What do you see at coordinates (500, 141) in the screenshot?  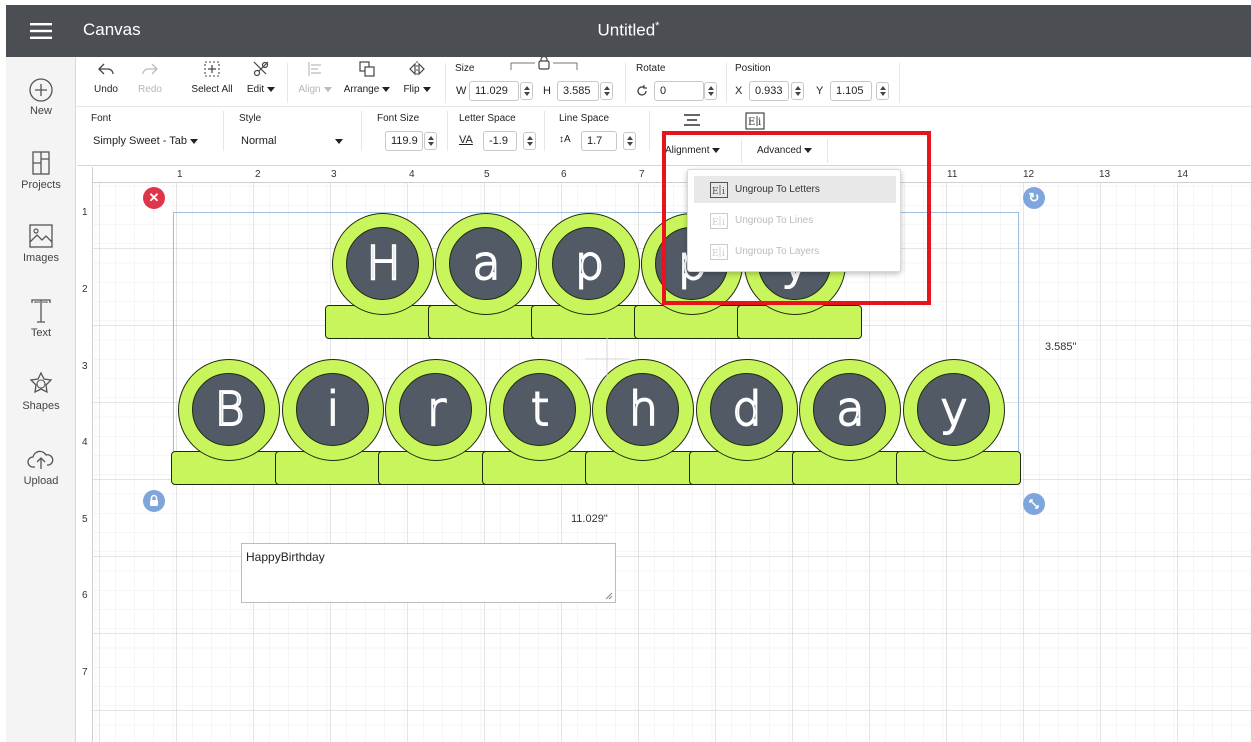 I see `letter-space-input: -1.9` at bounding box center [500, 141].